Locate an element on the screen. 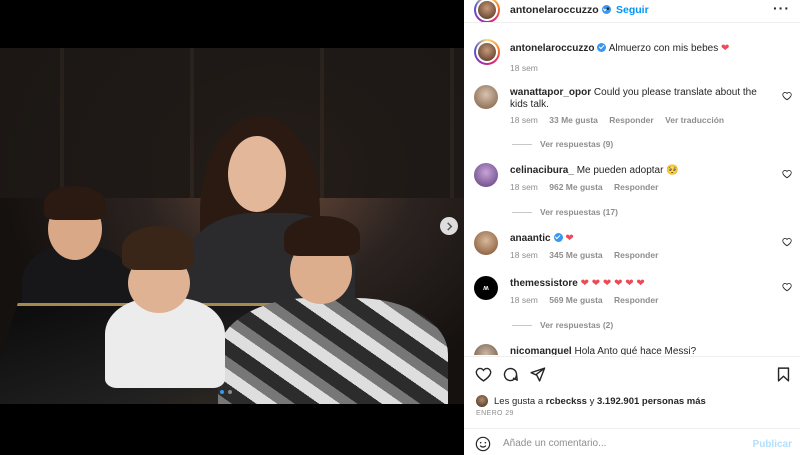 The height and width of the screenshot is (455, 800). comment-text: themessistore ❤ ❤ ❤ ❤ ❤ ❤ is located at coordinates (638, 284).